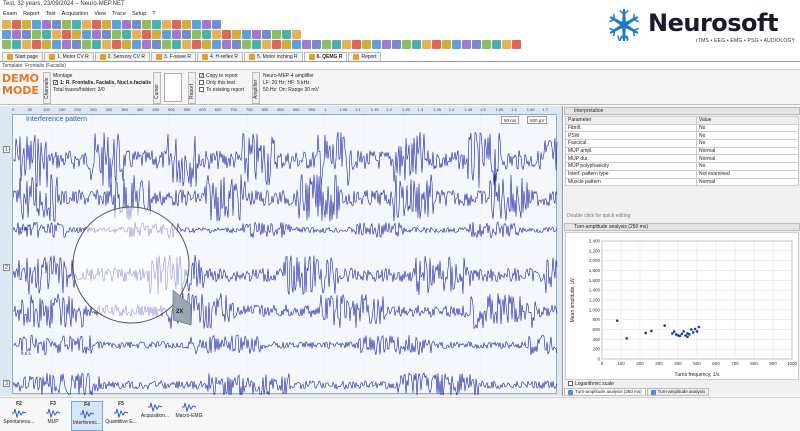 The height and width of the screenshot is (431, 800). I want to click on bottom-tab-1: Turn-amplitude analysis, so click(678, 392).